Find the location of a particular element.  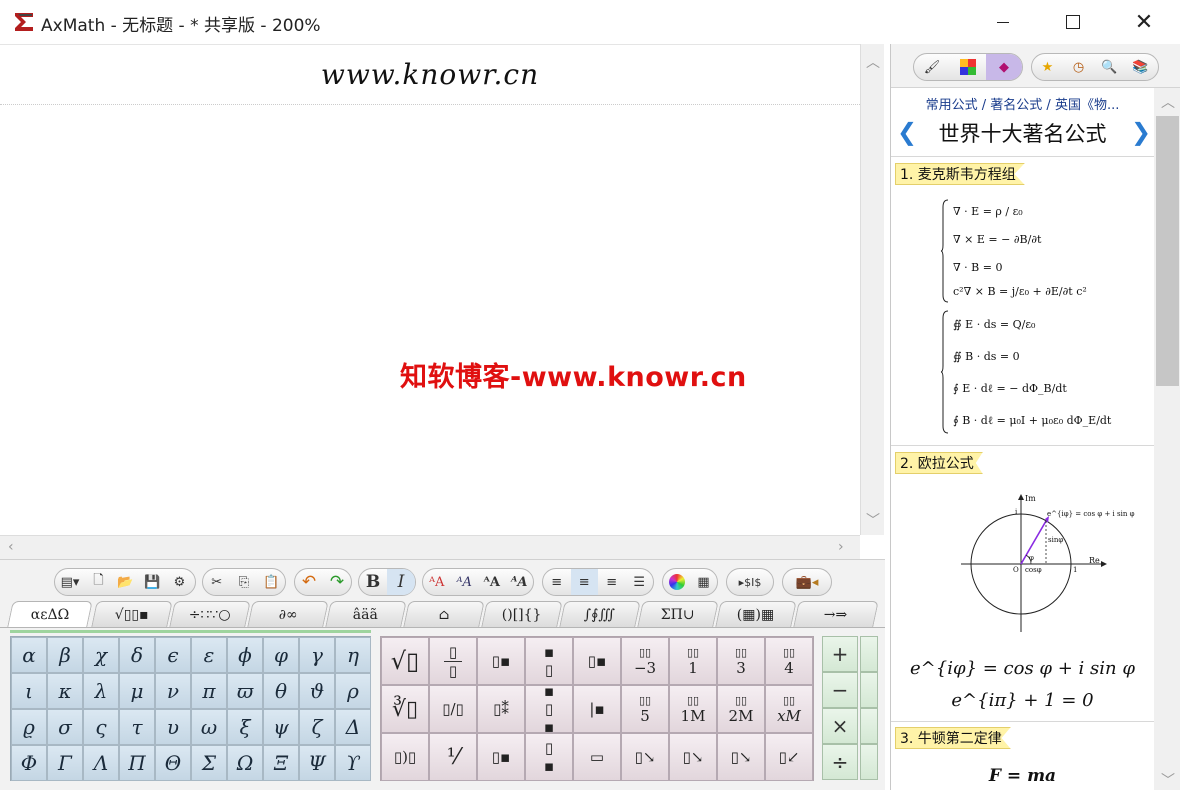

toolbox-icon: 💼◂ is located at coordinates (807, 582).